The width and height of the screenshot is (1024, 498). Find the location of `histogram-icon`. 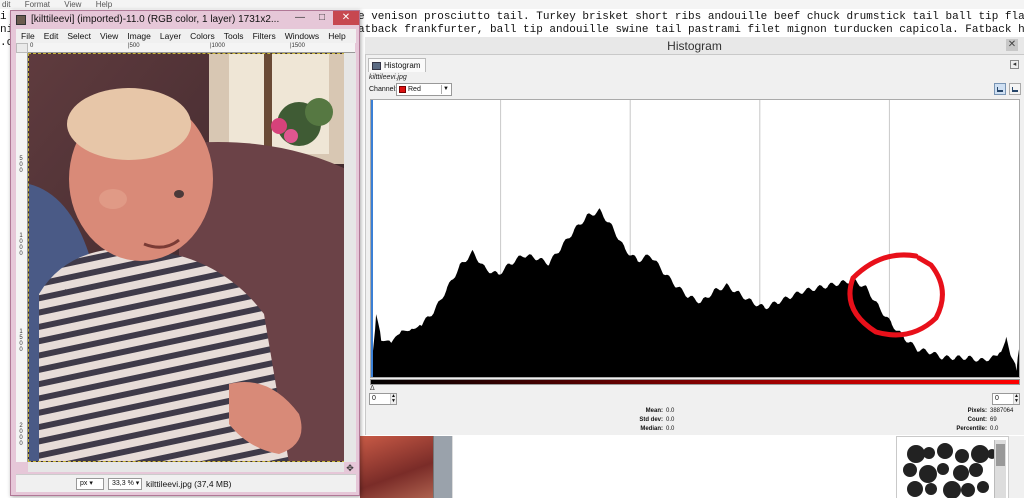

histogram-icon is located at coordinates (376, 65).